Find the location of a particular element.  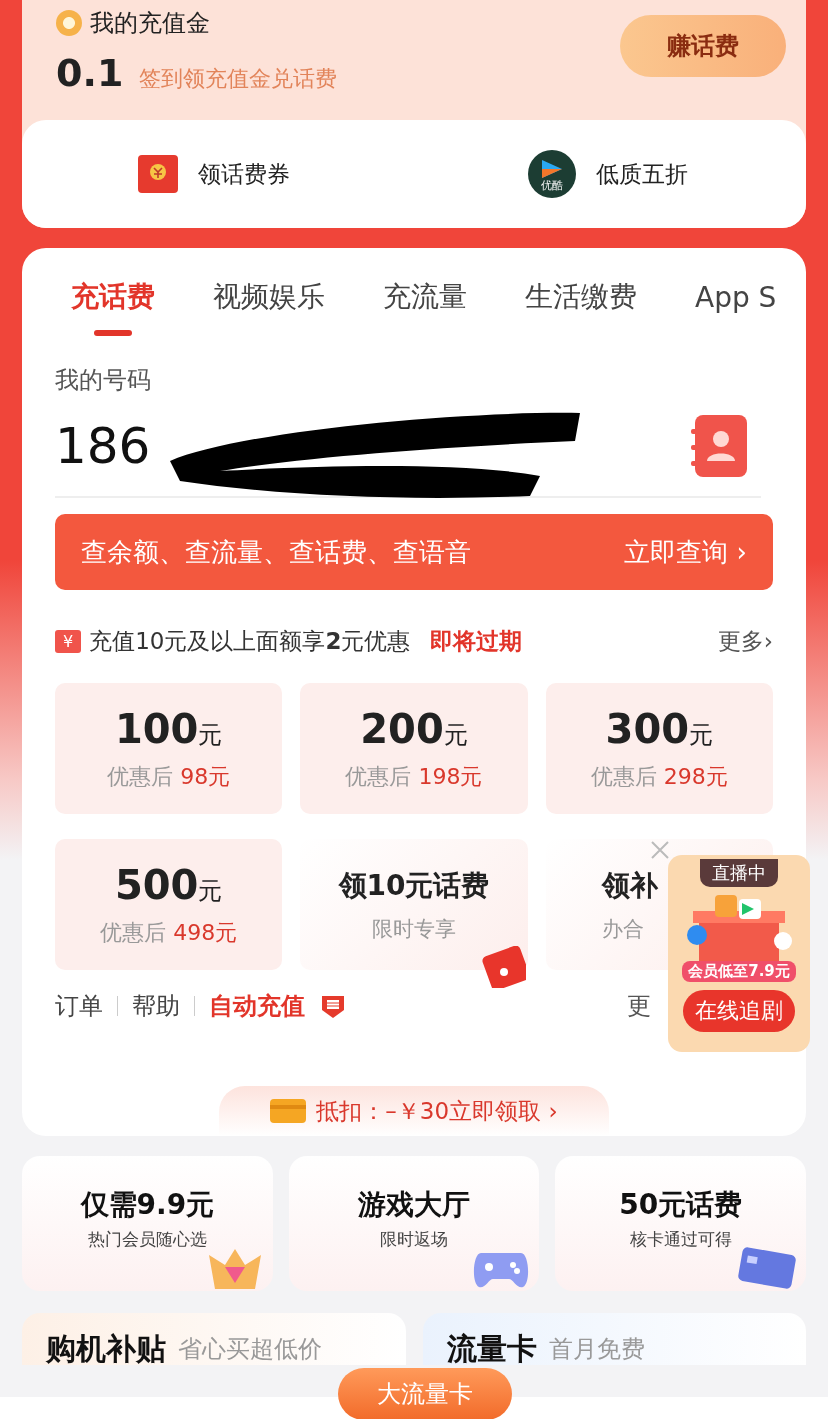

tab: 充流量 is located at coordinates (425, 303).